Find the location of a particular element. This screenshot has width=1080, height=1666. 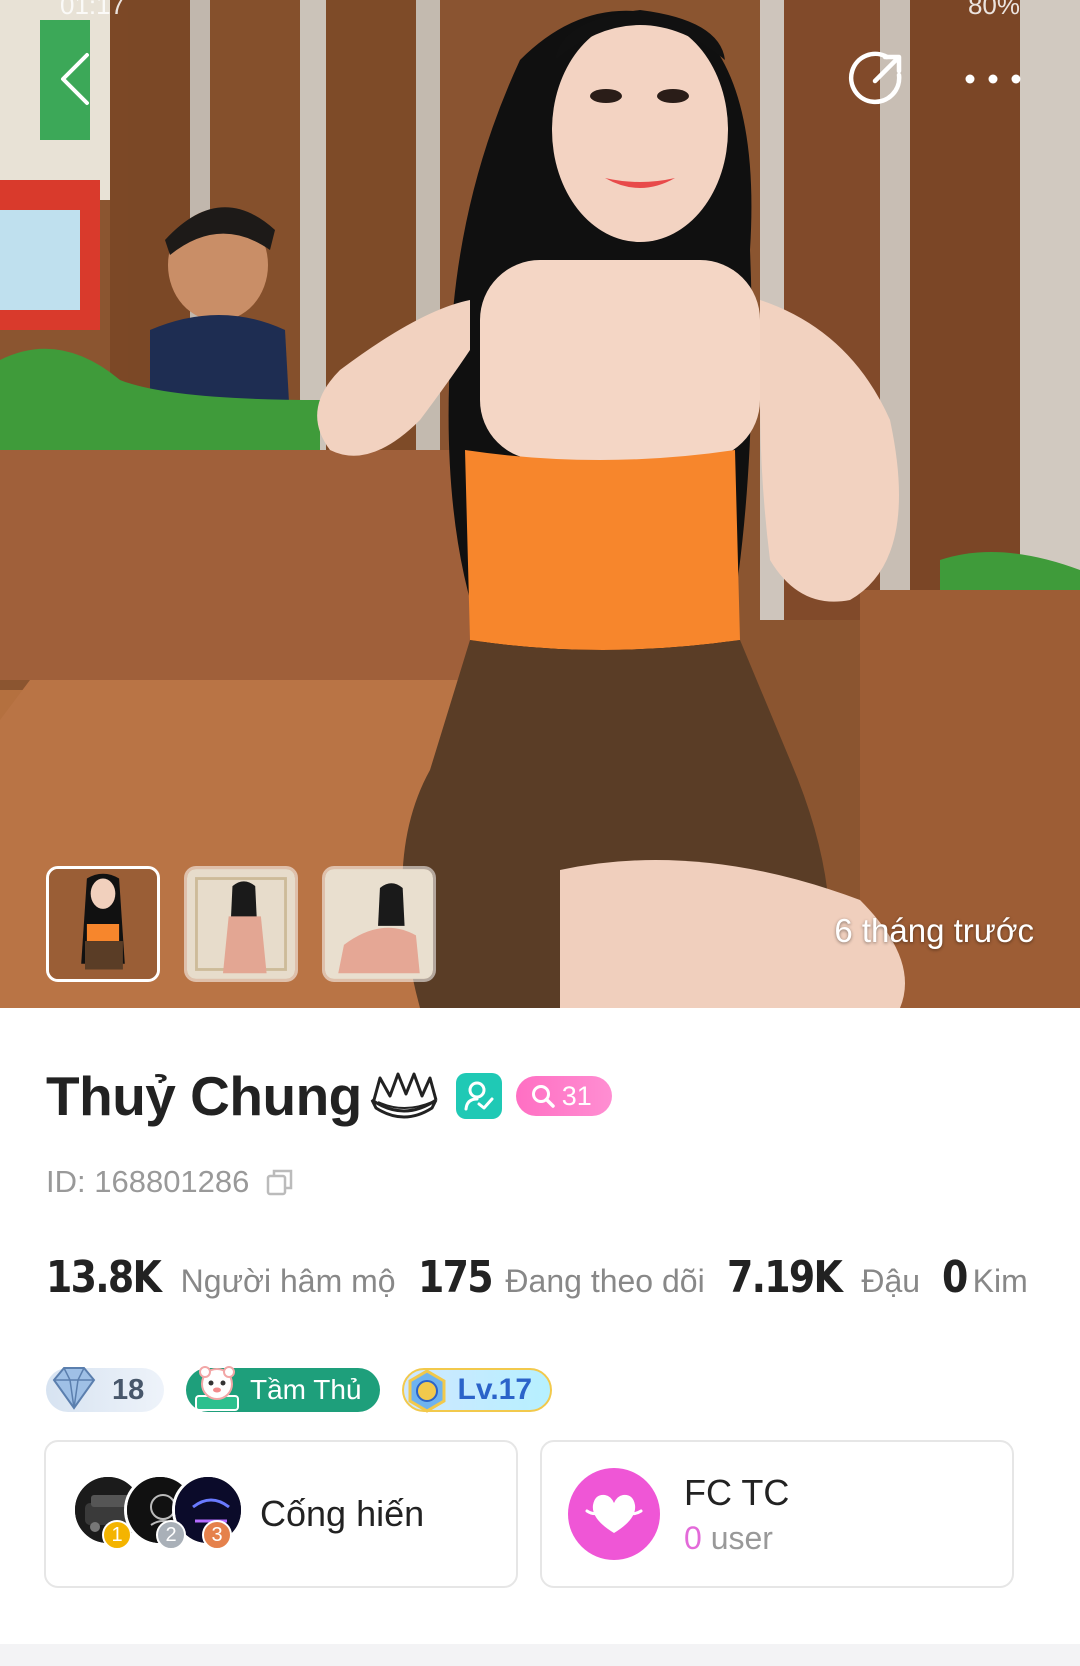

diamonds-count: 0 is located at coordinates (955, 1277).